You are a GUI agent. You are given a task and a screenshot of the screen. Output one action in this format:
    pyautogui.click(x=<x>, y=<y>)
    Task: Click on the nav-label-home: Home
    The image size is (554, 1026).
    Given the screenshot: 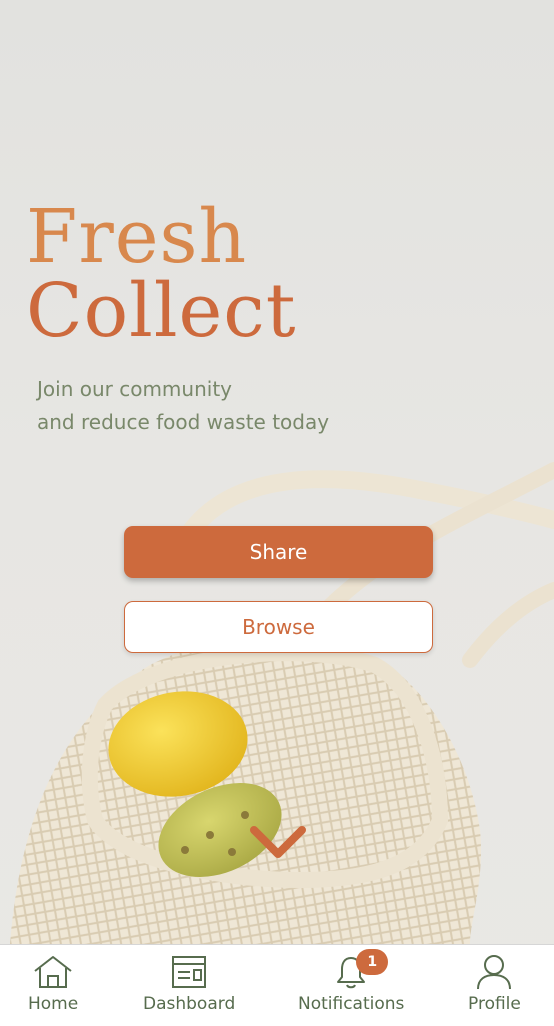 What is the action you would take?
    pyautogui.click(x=53, y=1004)
    